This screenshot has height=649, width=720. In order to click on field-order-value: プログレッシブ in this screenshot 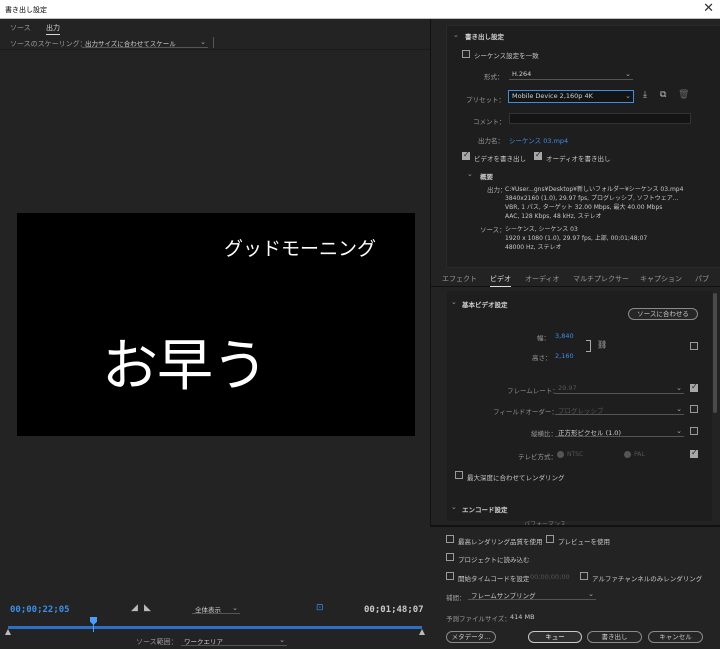, I will do `click(581, 411)`.